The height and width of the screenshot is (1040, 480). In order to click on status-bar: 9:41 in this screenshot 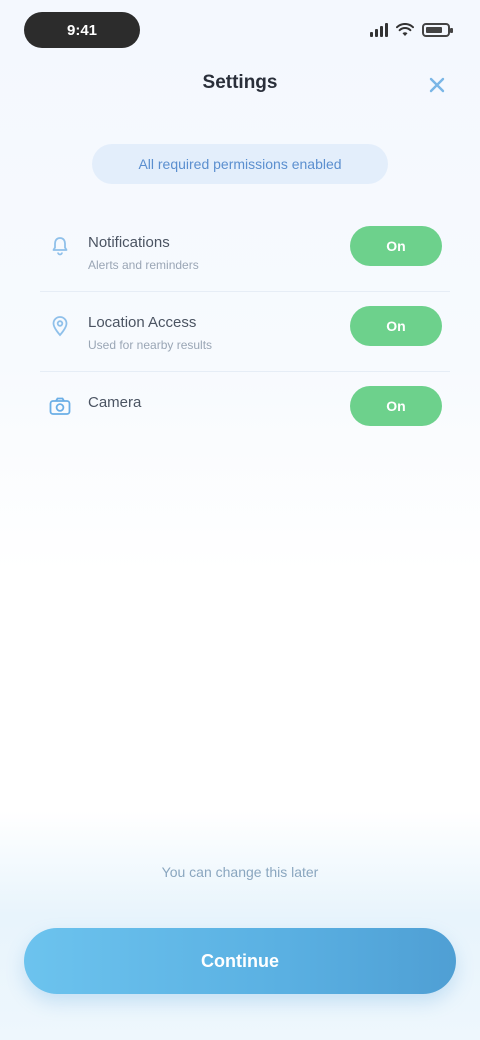, I will do `click(240, 30)`.